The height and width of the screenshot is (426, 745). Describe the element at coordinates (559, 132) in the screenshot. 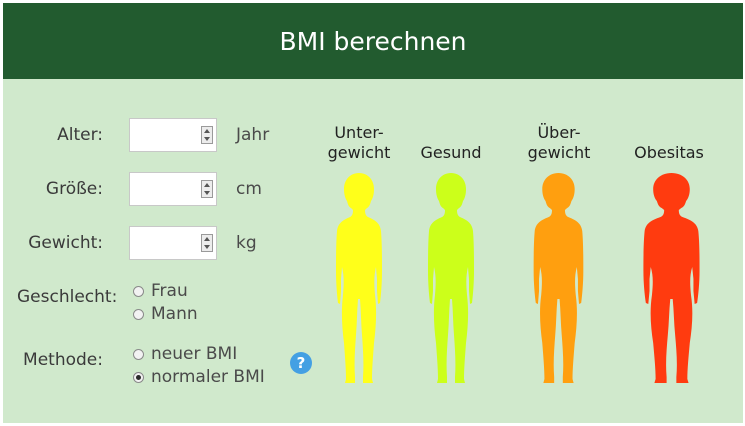

I see `category-overweight-line1: Über-` at that location.